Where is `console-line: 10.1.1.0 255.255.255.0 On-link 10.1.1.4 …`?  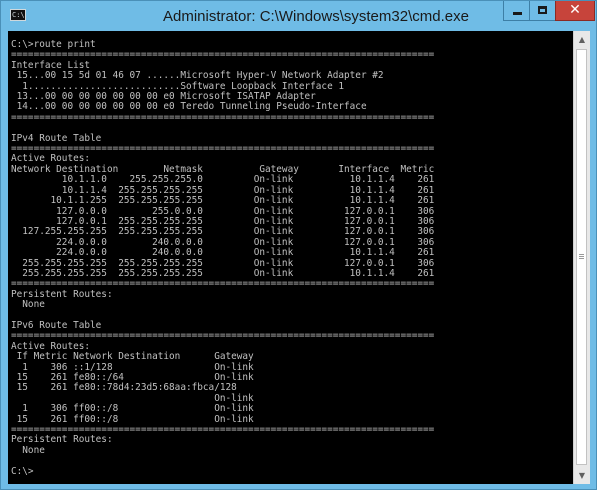 console-line: 10.1.1.0 255.255.255.0 On-link 10.1.1.4 … is located at coordinates (223, 180).